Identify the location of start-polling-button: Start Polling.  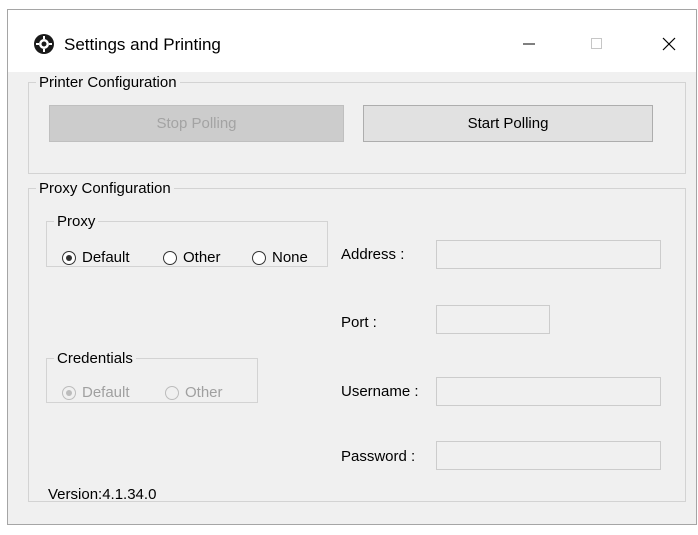
(508, 123).